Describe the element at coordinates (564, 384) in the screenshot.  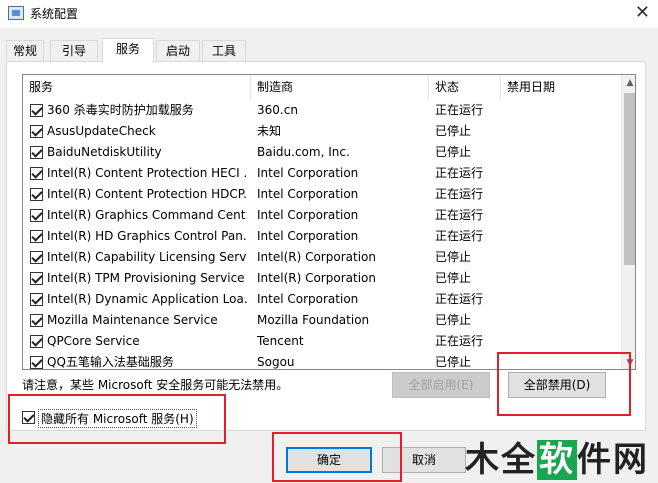
I see `highlight-box-disable-all` at that location.